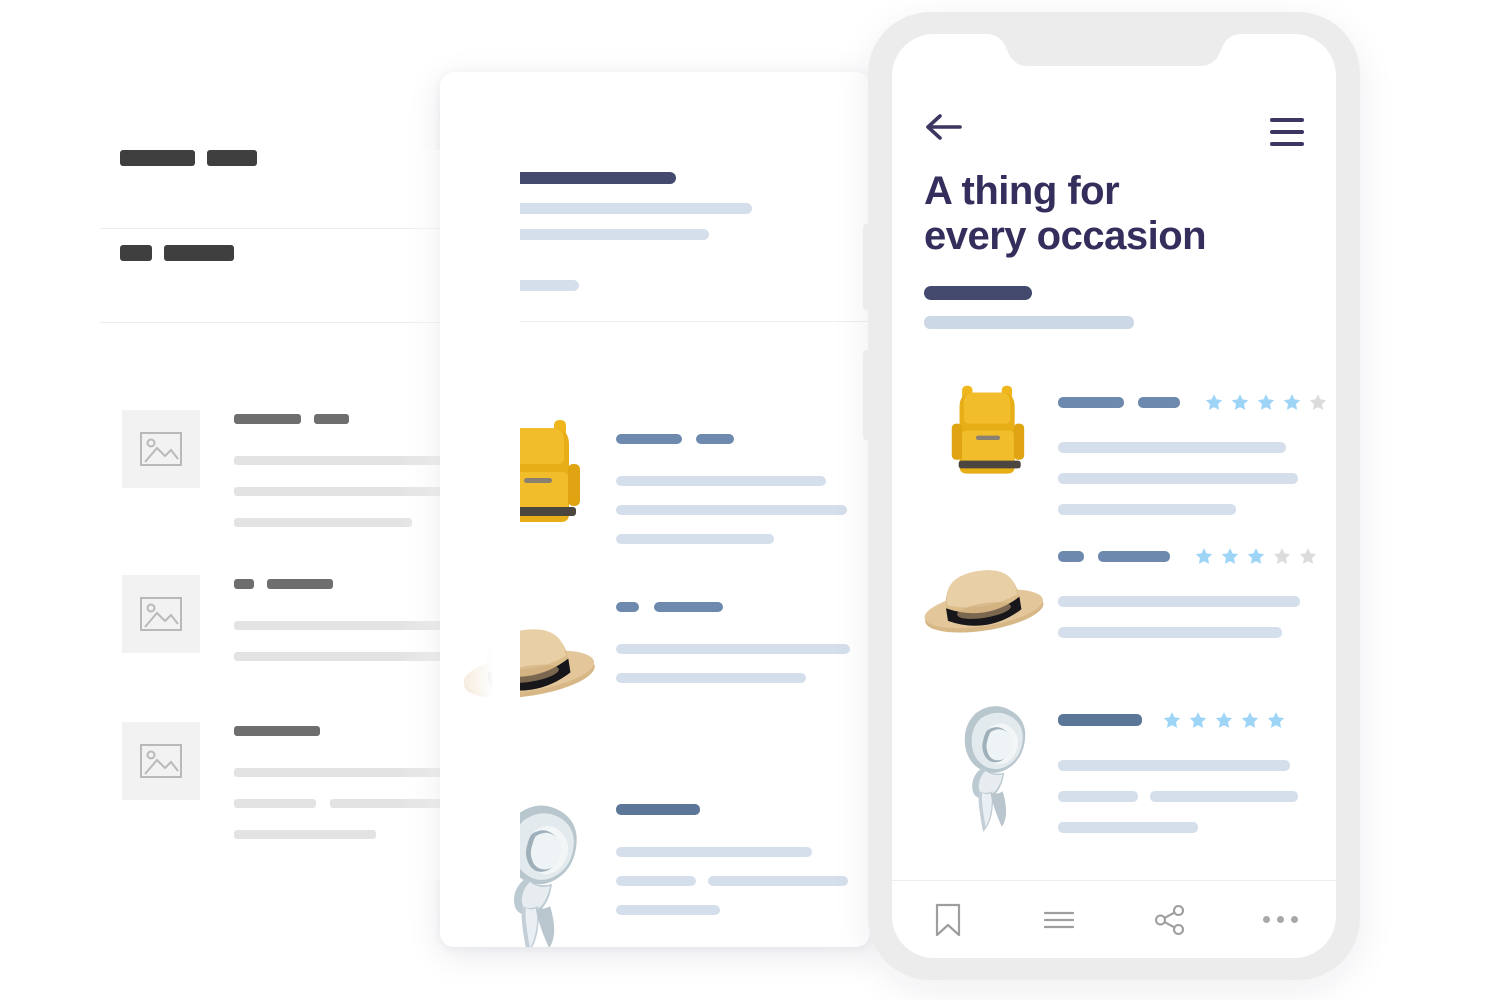 The image size is (1500, 1000). Describe the element at coordinates (1114, 50) in the screenshot. I see `phone-notch` at that location.